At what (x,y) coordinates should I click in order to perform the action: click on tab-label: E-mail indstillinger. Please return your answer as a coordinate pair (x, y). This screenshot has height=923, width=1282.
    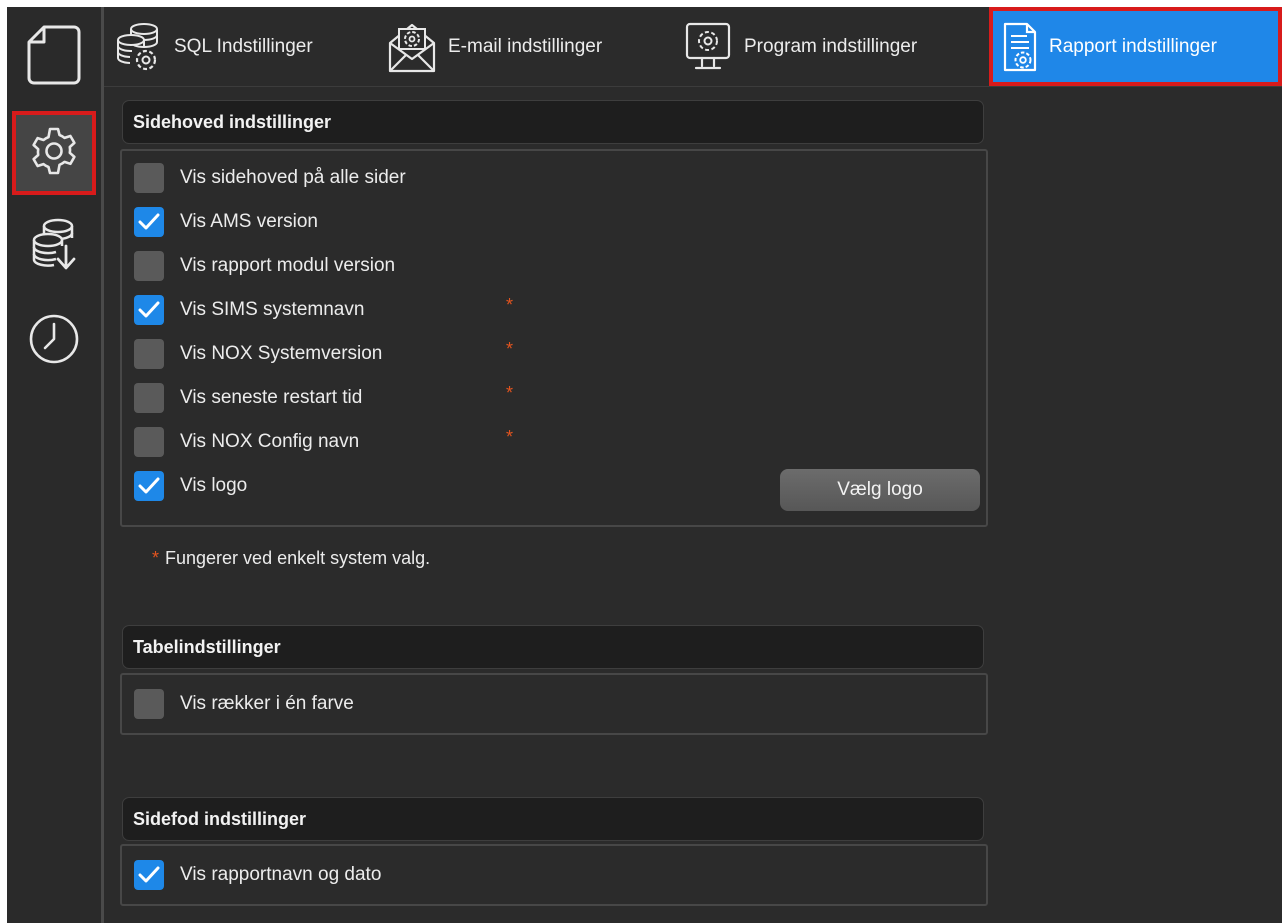
    Looking at the image, I should click on (525, 46).